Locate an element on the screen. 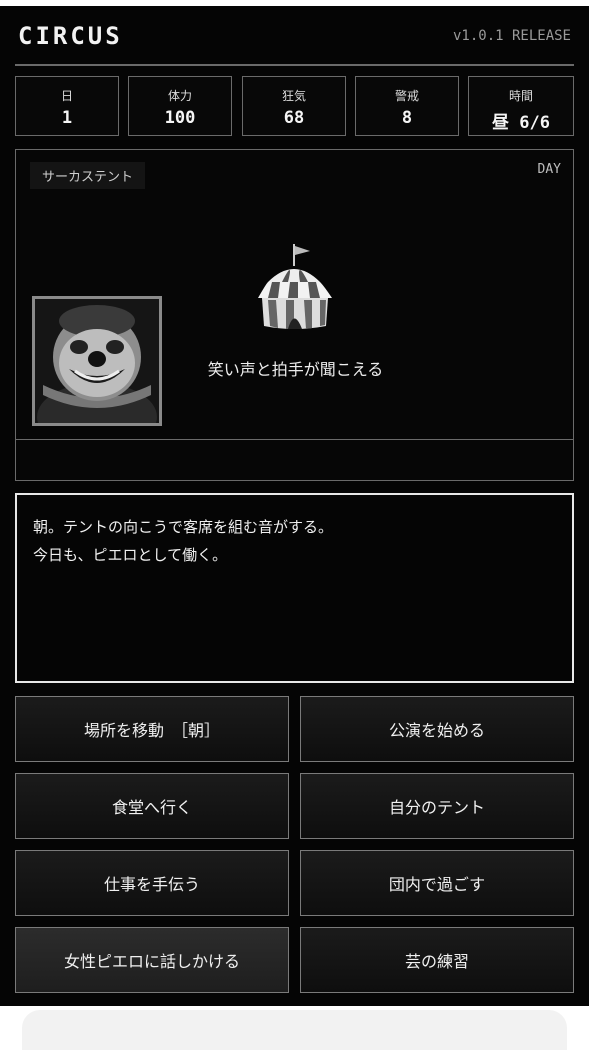 This screenshot has height=1050, width=589. scene-text: 笑い声と拍手が聞こえる is located at coordinates (295, 369).